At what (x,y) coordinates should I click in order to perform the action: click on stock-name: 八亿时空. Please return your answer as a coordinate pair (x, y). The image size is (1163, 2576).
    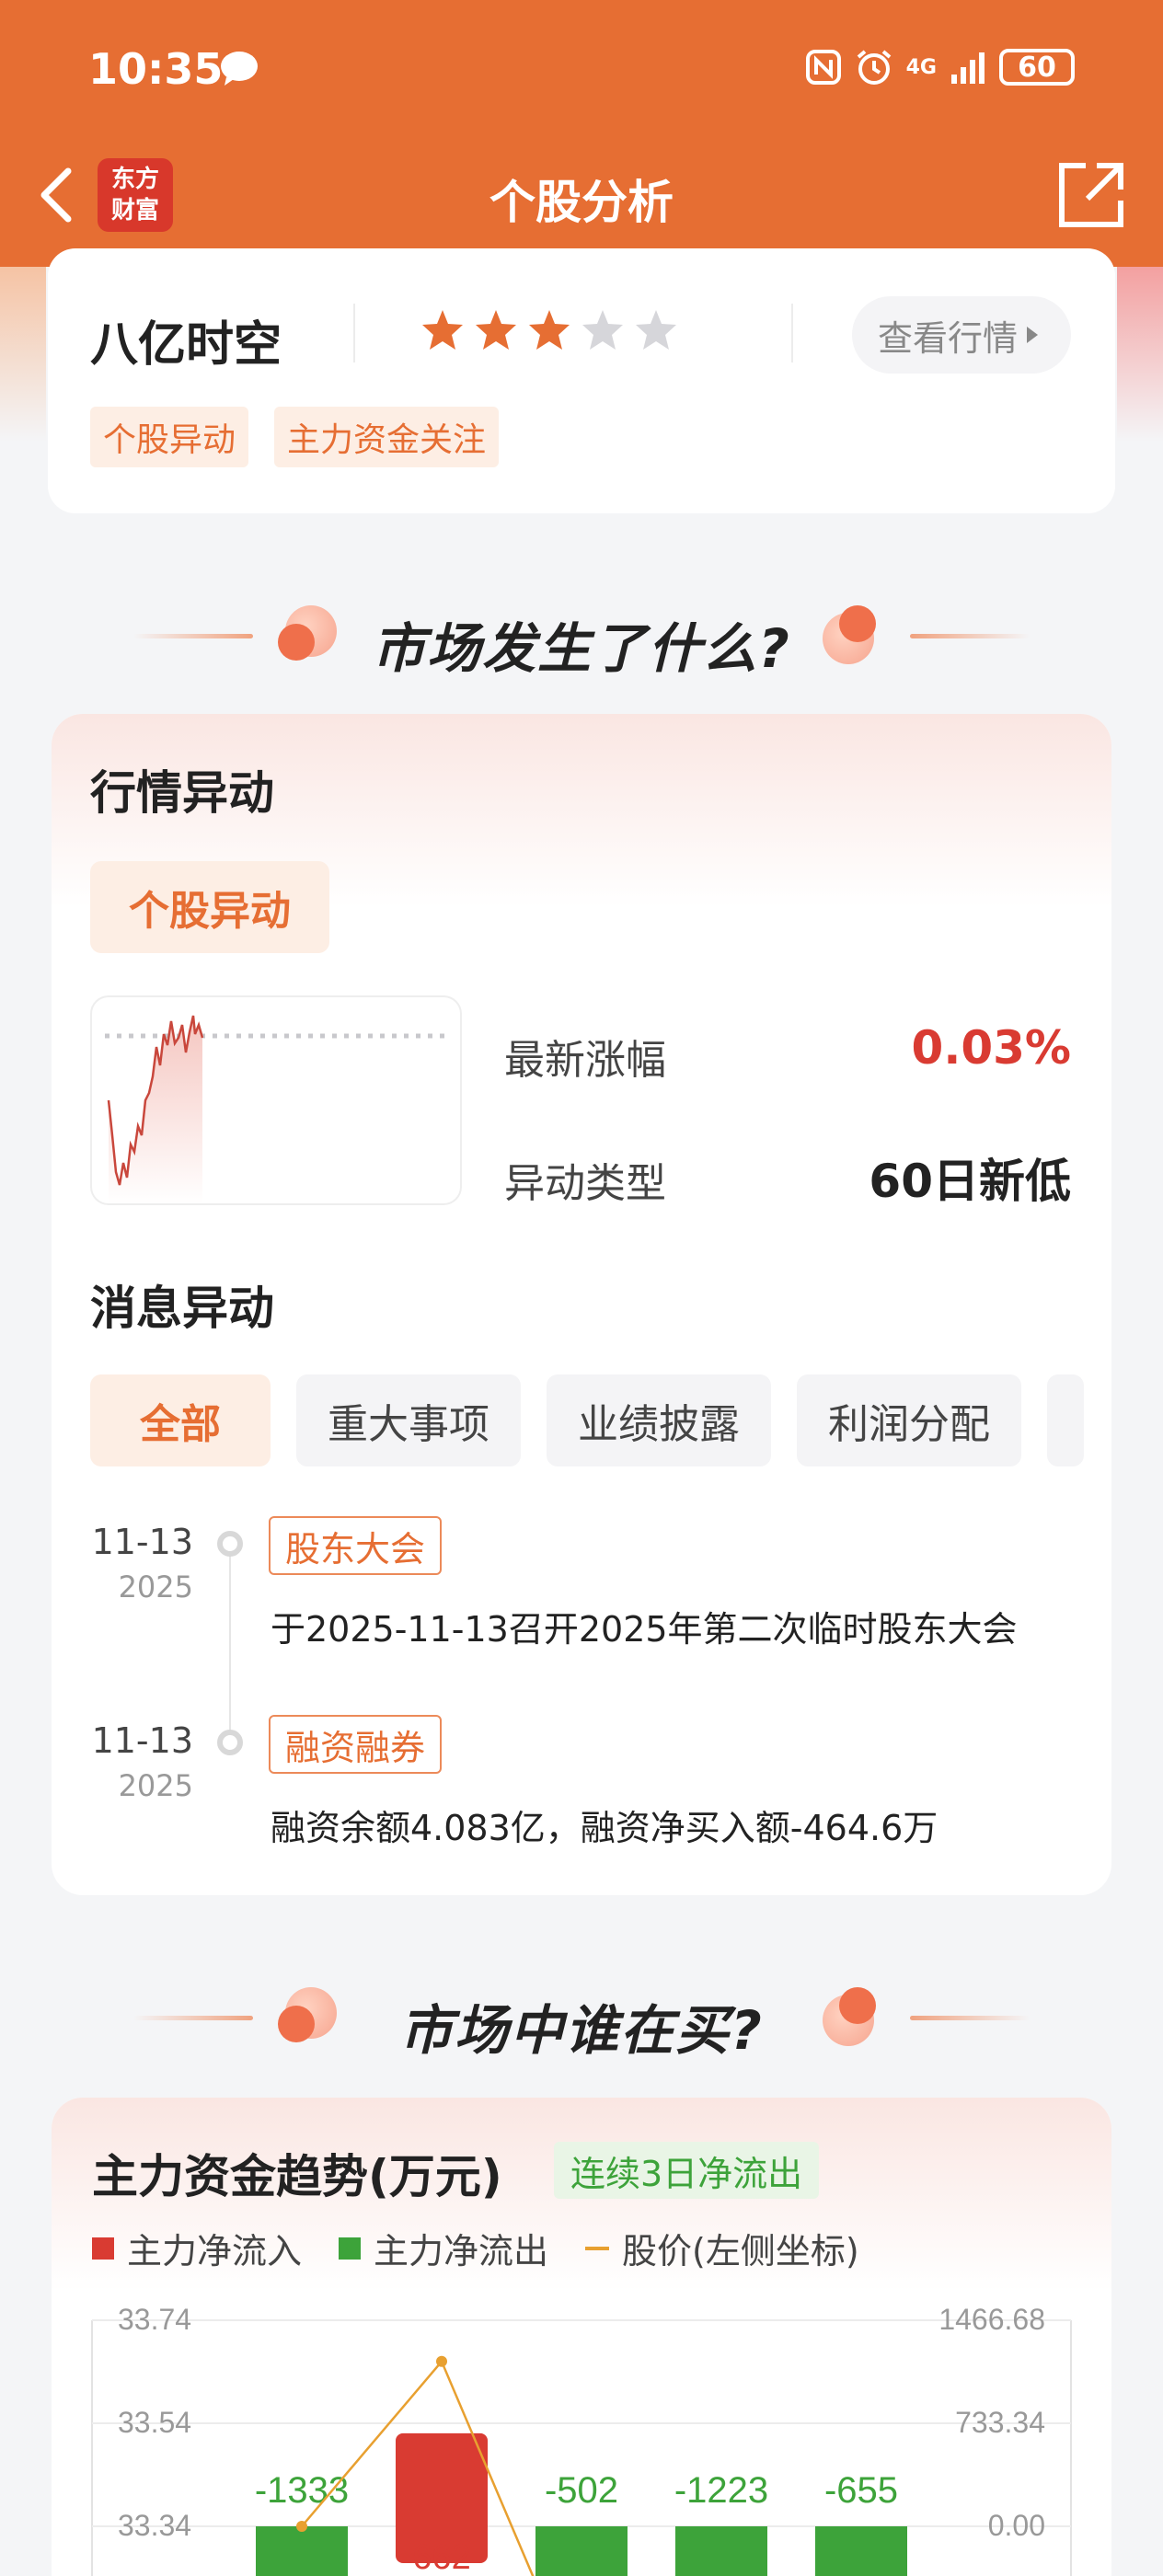
    Looking at the image, I should click on (186, 345).